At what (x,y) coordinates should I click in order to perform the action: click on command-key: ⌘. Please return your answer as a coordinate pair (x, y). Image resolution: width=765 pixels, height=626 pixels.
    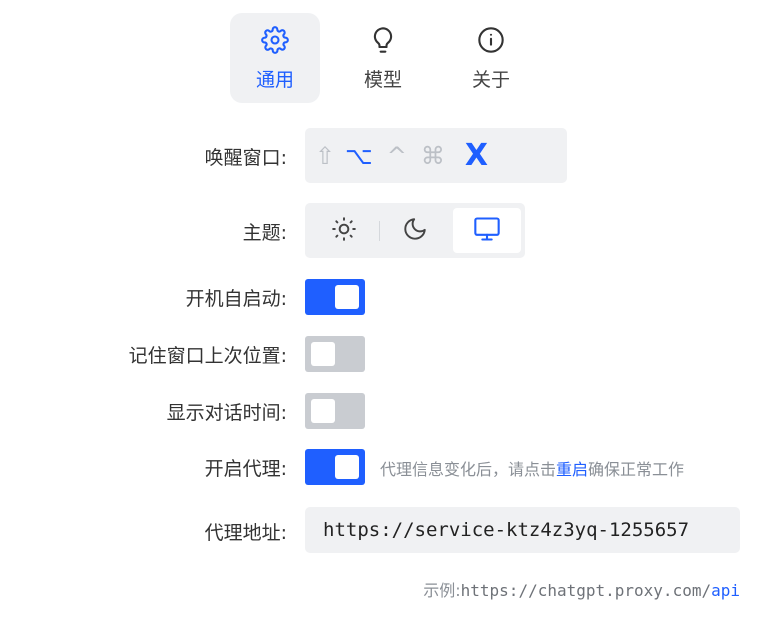
    Looking at the image, I should click on (432, 155).